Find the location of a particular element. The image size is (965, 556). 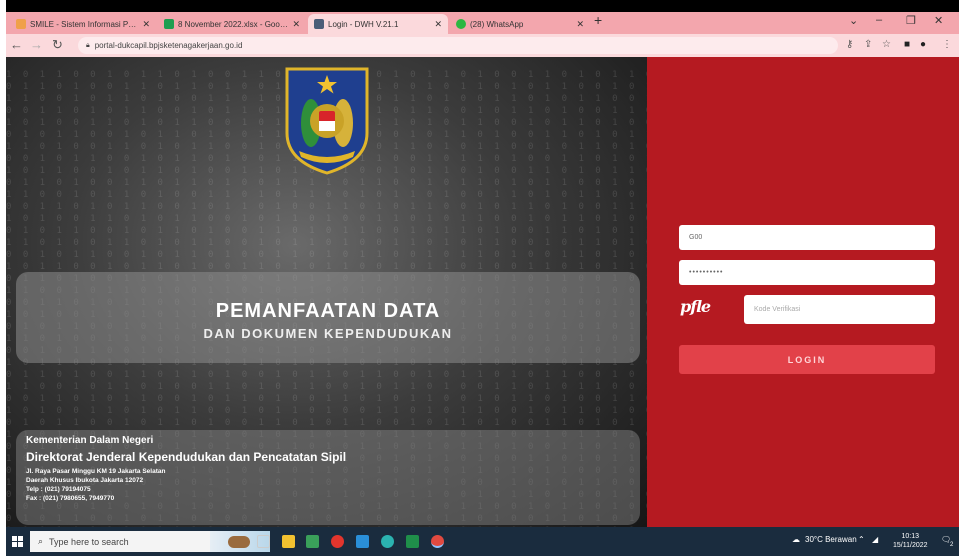

bookmark-star-icon: ☆ is located at coordinates (886, 44).